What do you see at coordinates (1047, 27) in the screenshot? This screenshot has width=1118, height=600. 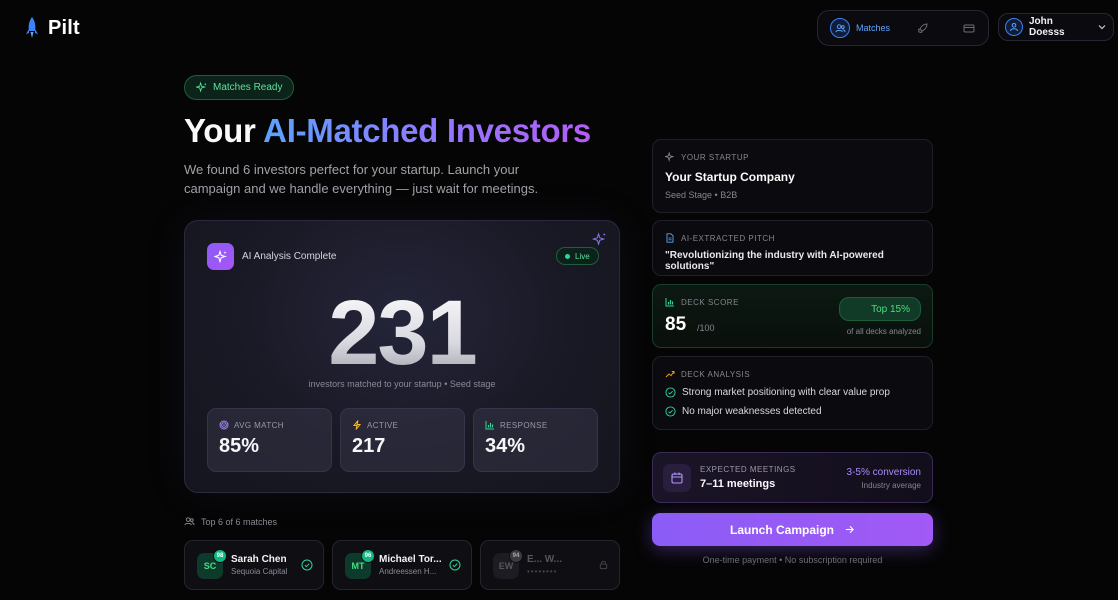 I see `user-name: John Doesss` at bounding box center [1047, 27].